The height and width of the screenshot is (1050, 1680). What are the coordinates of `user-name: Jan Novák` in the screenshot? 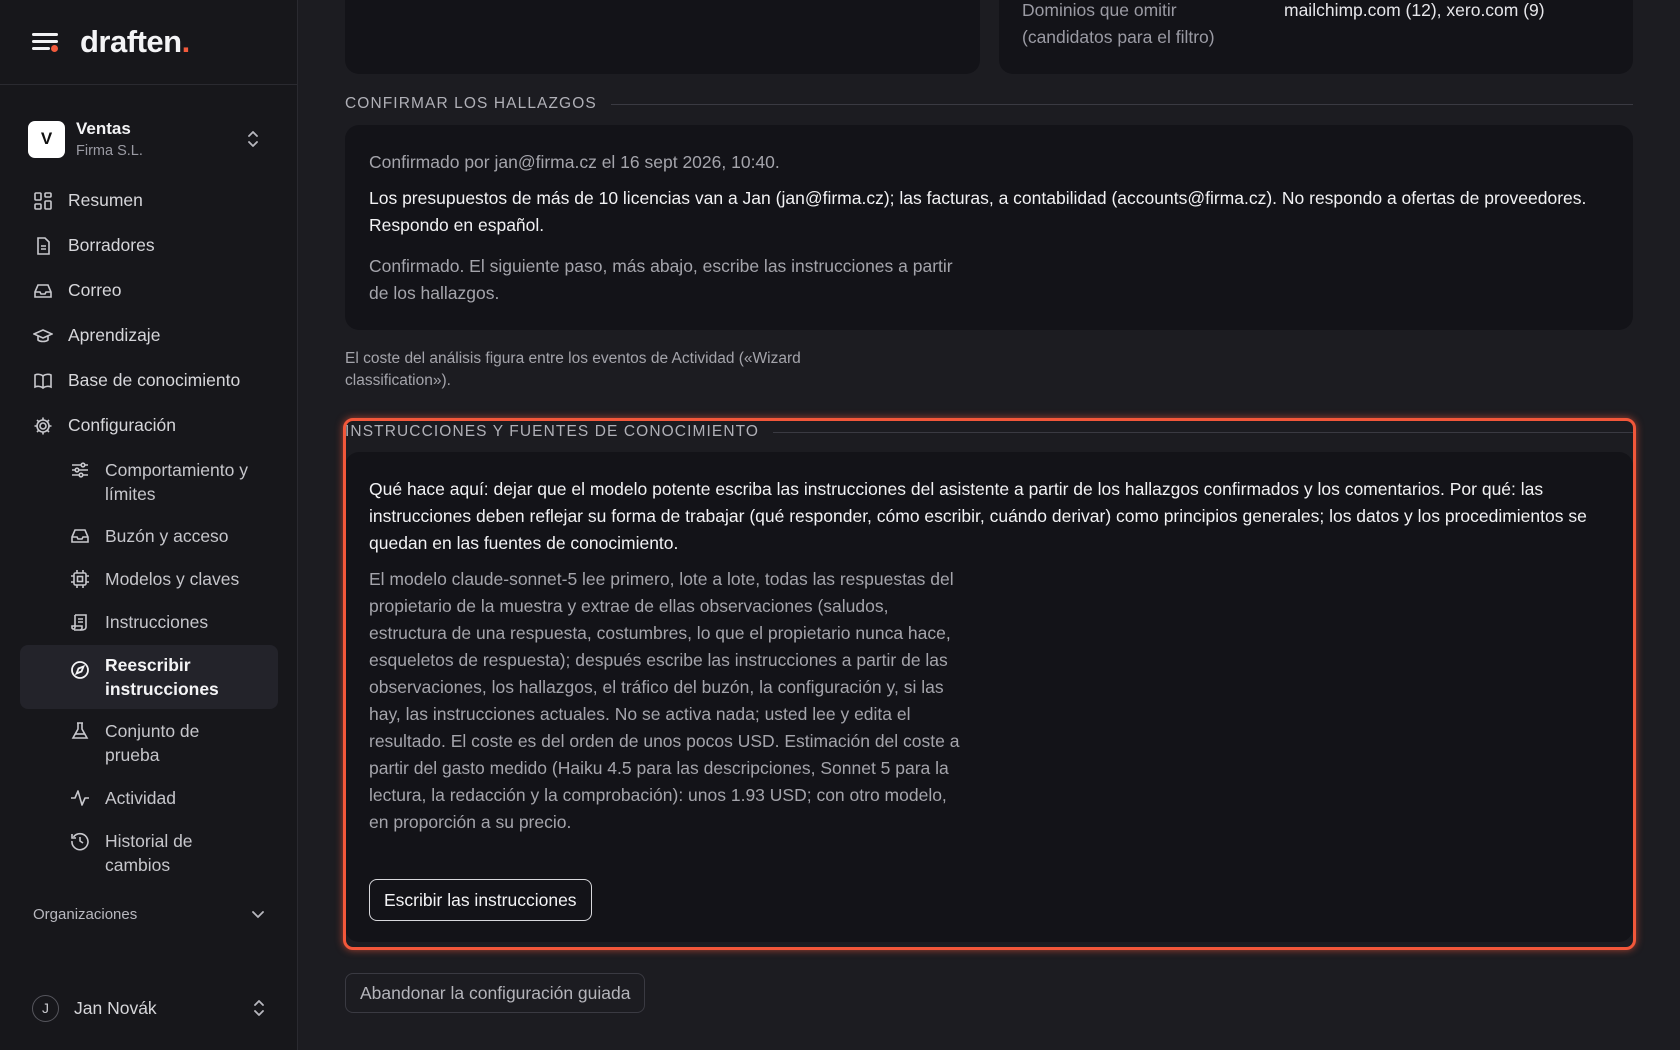 It's located at (115, 1007).